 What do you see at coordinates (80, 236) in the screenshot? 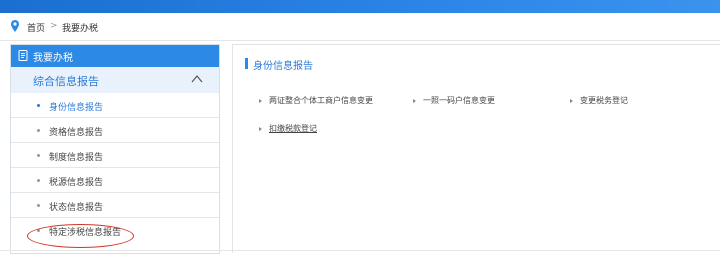
I see `highlight-circle` at bounding box center [80, 236].